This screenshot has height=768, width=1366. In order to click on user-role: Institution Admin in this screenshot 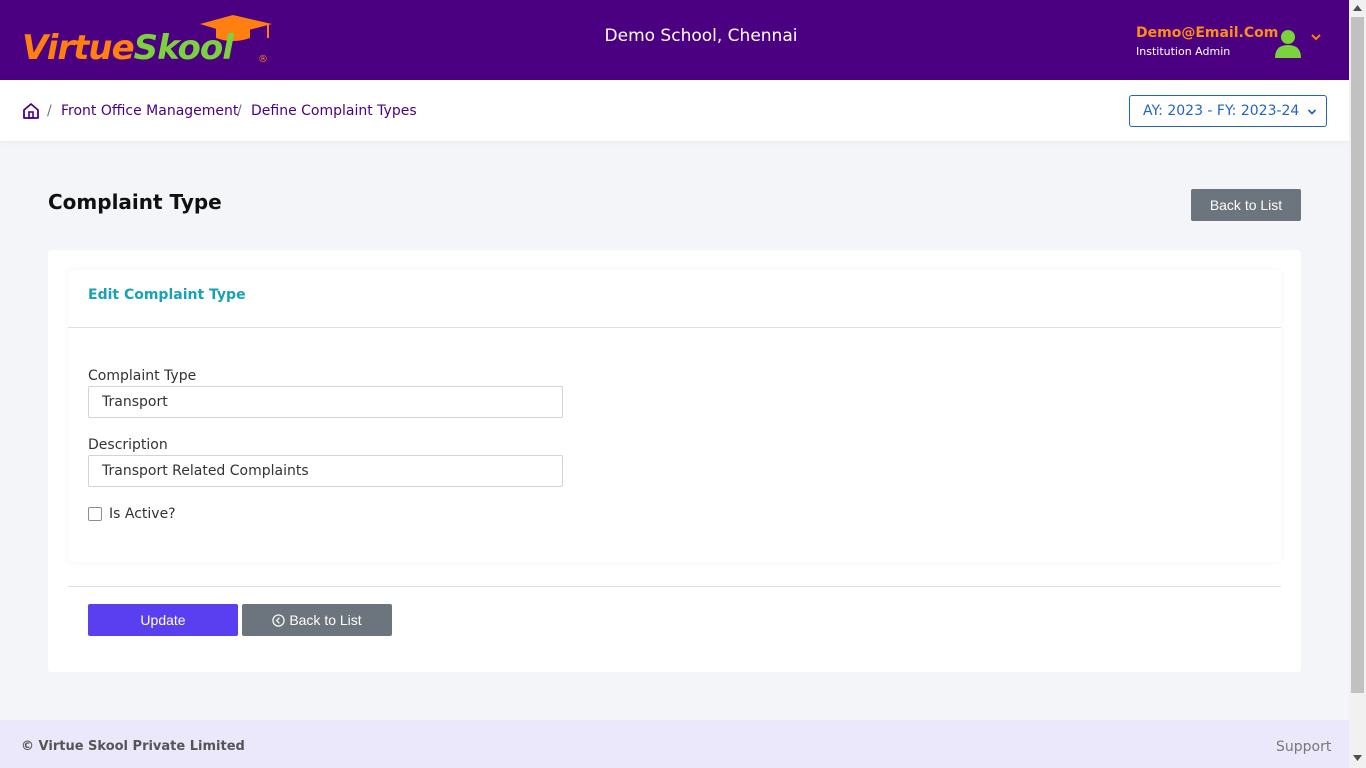, I will do `click(1183, 51)`.